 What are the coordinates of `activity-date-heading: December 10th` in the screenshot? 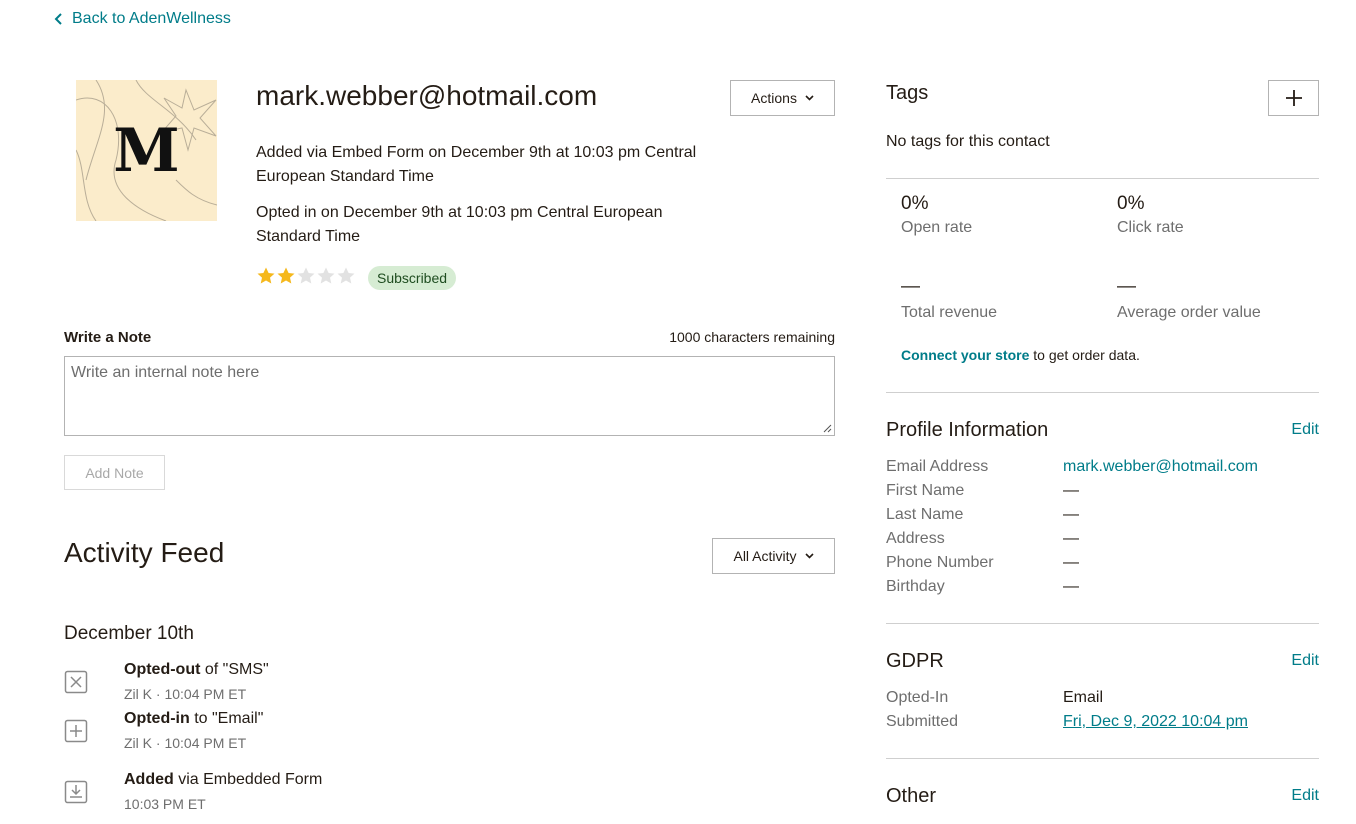 It's located at (129, 633).